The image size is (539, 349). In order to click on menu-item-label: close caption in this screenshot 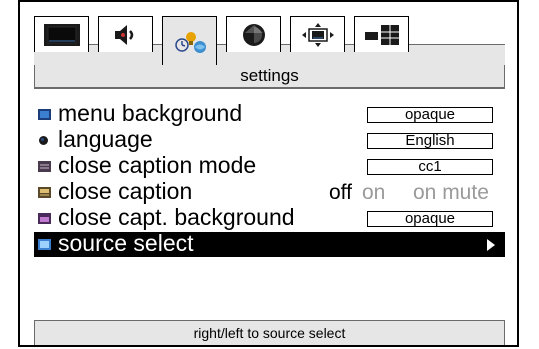, I will do `click(125, 191)`.